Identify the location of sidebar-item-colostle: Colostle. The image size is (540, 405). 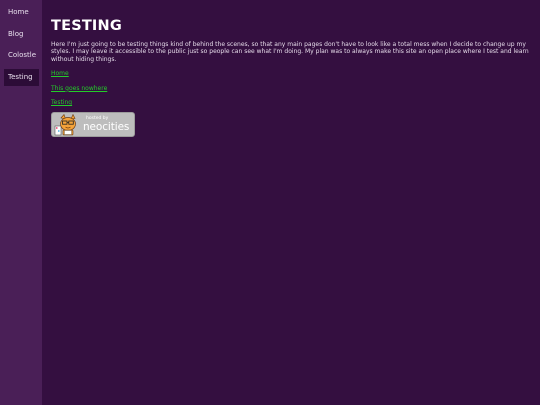
(21, 55).